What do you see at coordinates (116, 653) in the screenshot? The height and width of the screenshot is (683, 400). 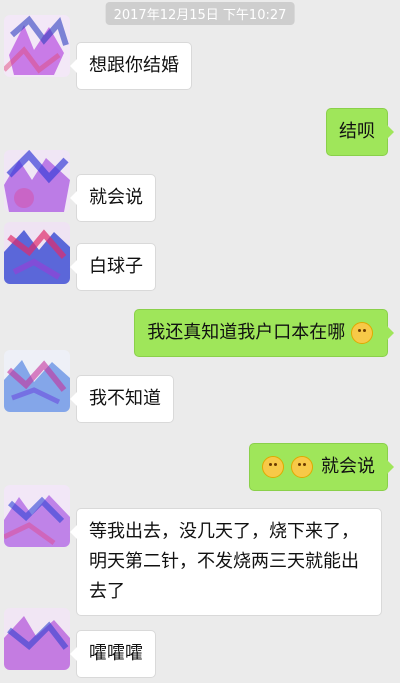 I see `message-text: 嚯嚯嚯` at bounding box center [116, 653].